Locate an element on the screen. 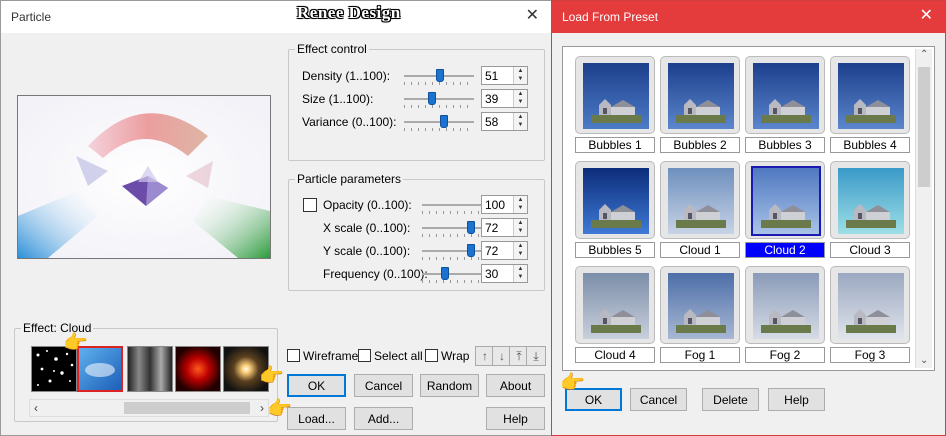  preset-caption: Cloud 2 is located at coordinates (785, 250).